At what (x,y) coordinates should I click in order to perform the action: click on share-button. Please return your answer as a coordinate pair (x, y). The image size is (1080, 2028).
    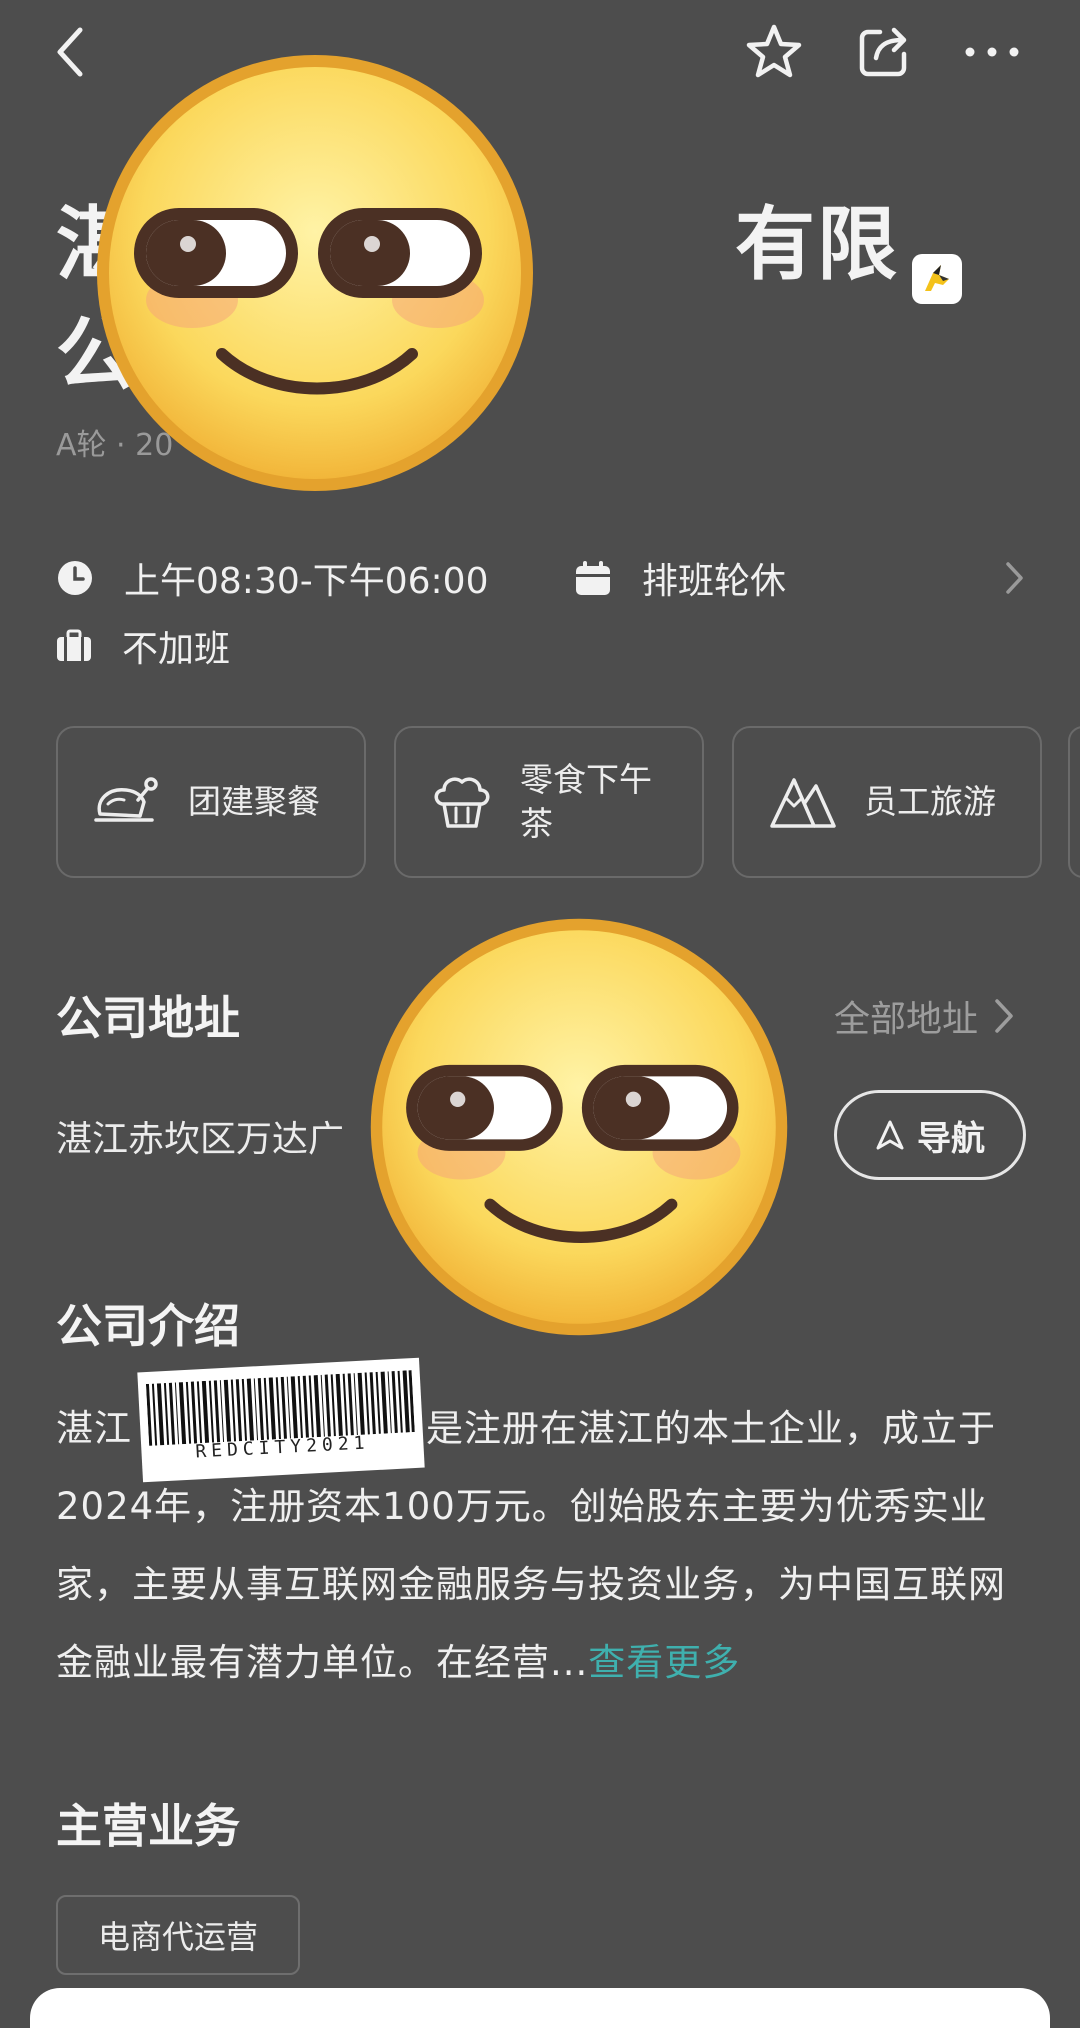
    Looking at the image, I should click on (884, 52).